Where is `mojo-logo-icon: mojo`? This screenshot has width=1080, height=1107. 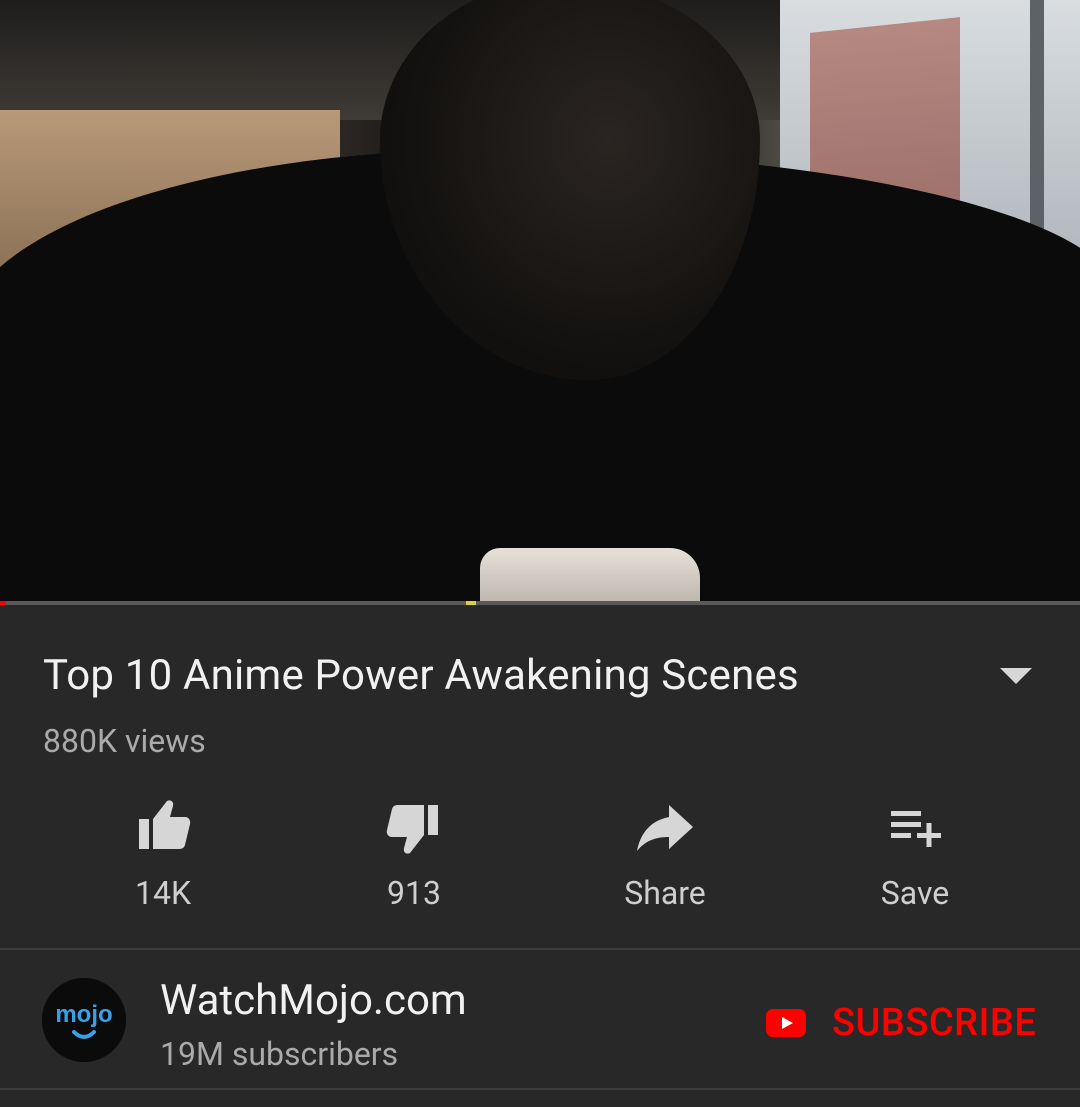 mojo-logo-icon: mojo is located at coordinates (84, 1020).